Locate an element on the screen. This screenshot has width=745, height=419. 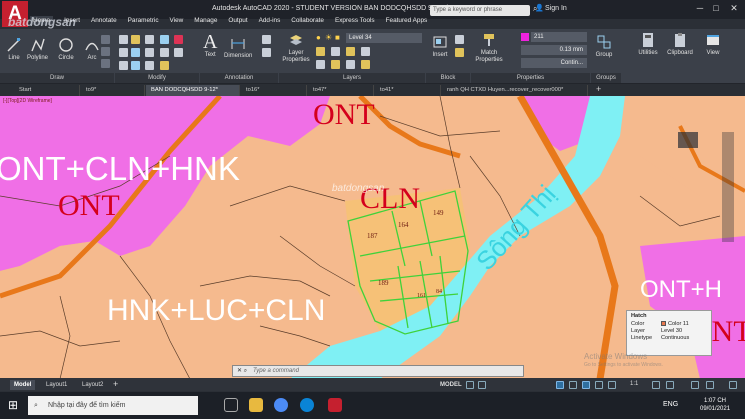
panel-layers: Layers is located at coordinates (352, 78).